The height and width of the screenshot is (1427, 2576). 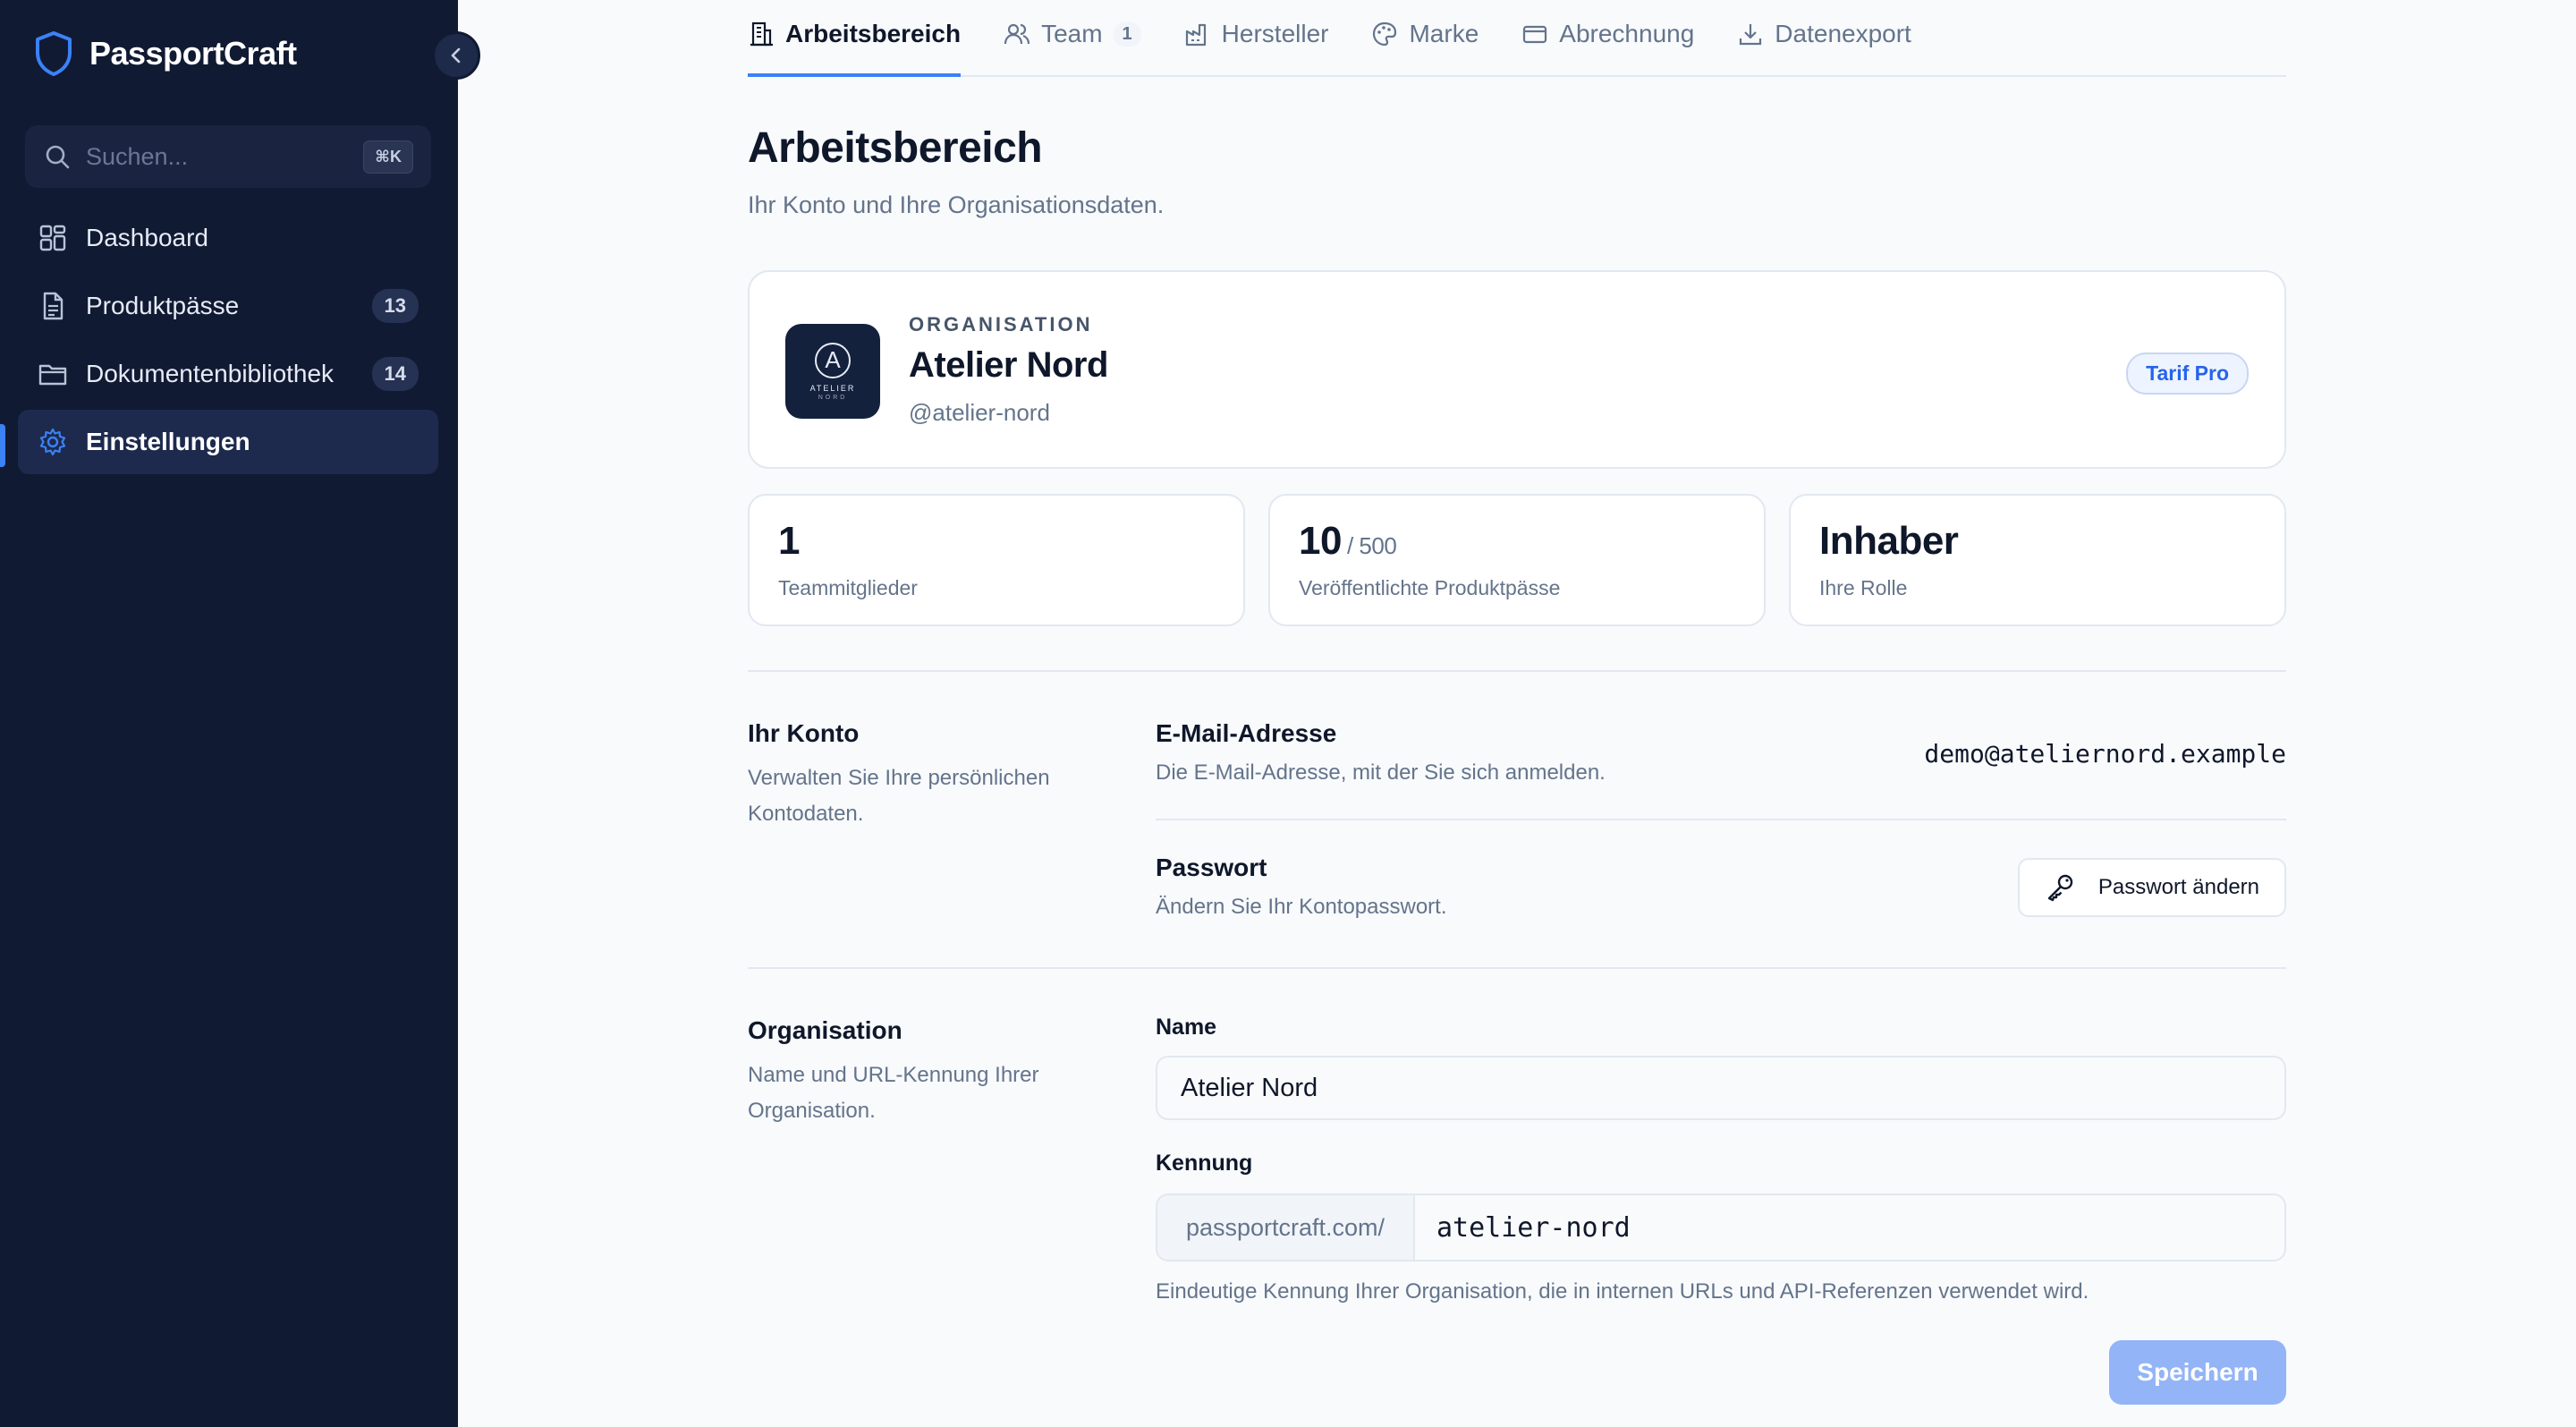 I want to click on organization-name-input: Atelier Nord, so click(x=1721, y=1088).